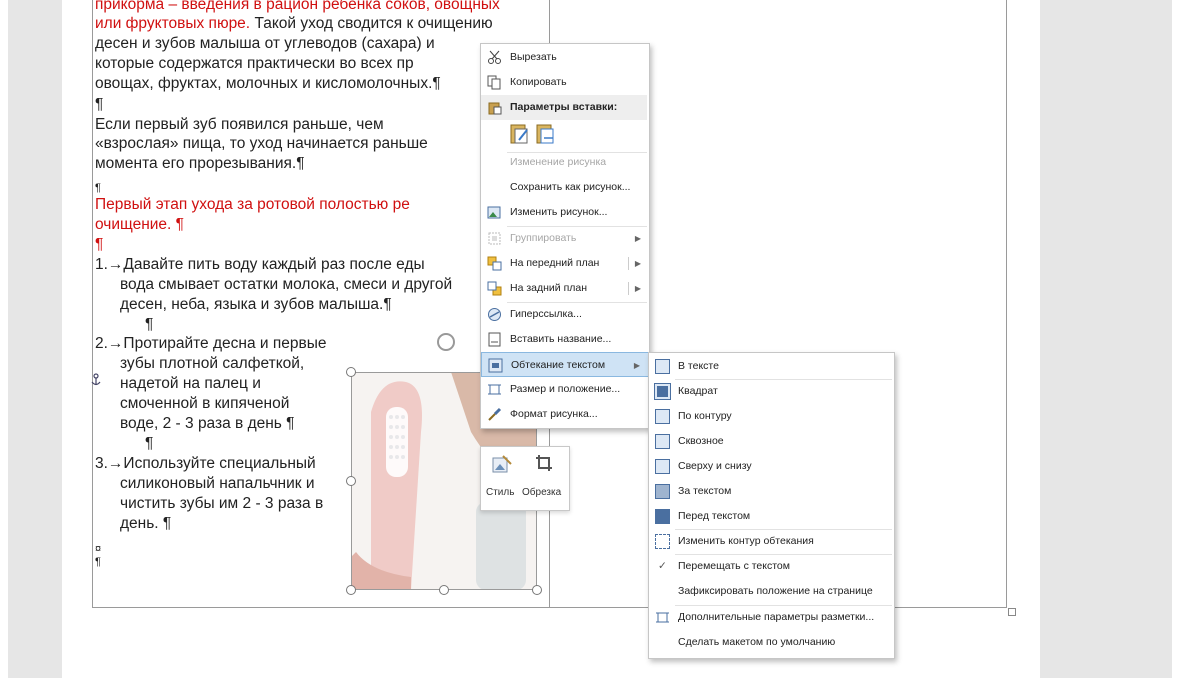 The width and height of the screenshot is (1180, 678). Describe the element at coordinates (734, 566) in the screenshot. I see `submenu-item-label: Перемещать с текстом` at that location.